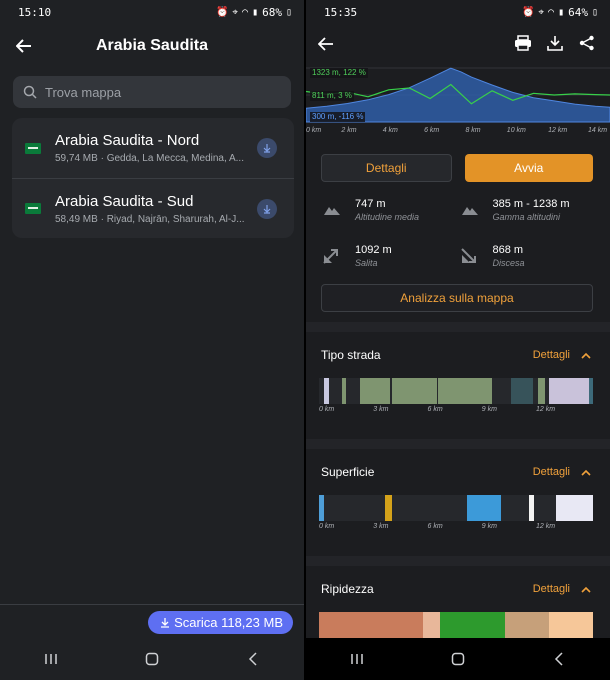 This screenshot has height=680, width=610. I want to click on download-all-button: Scarica 118,23 MB, so click(220, 622).